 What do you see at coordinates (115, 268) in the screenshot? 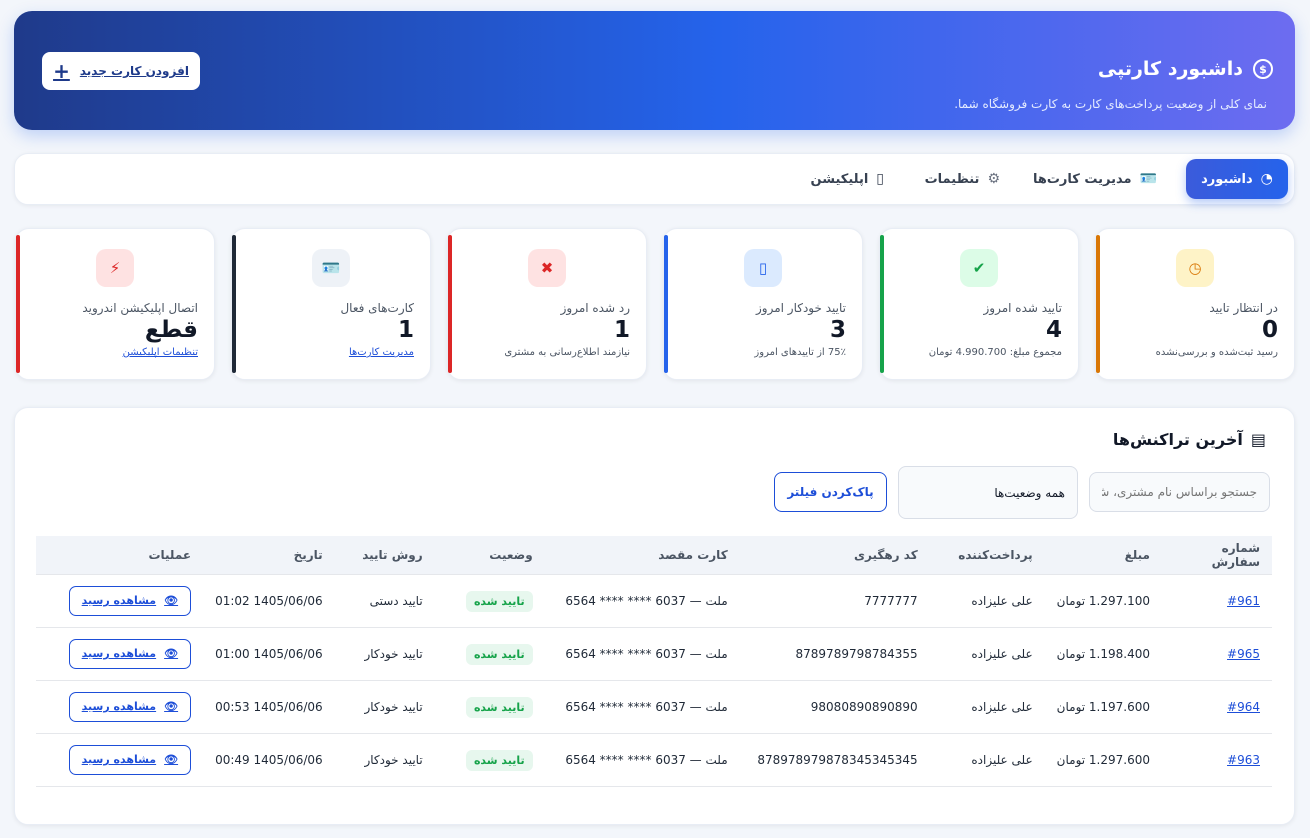
I see `unplug-icon: ⚡` at bounding box center [115, 268].